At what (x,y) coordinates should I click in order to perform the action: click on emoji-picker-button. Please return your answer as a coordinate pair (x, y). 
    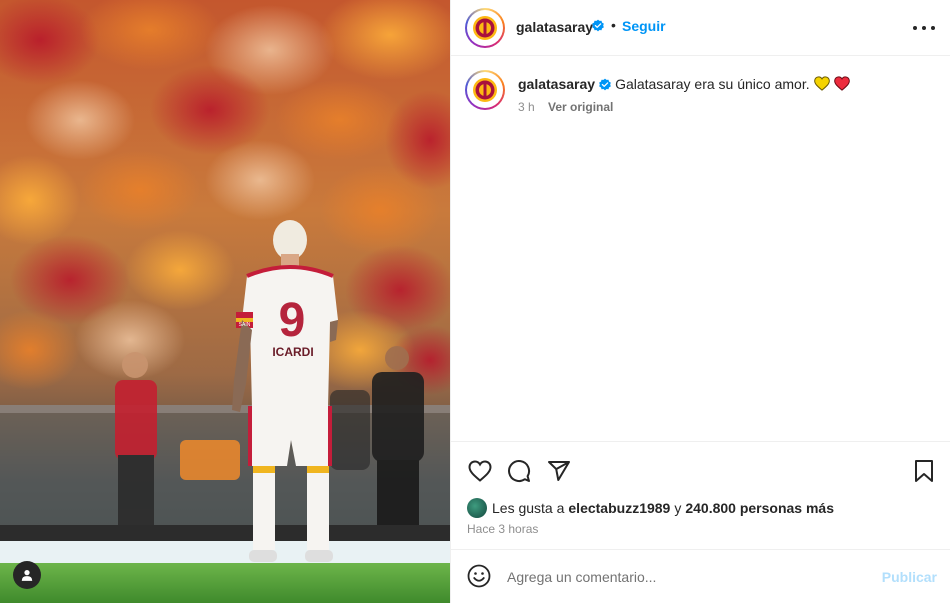
    Looking at the image, I should click on (480, 577).